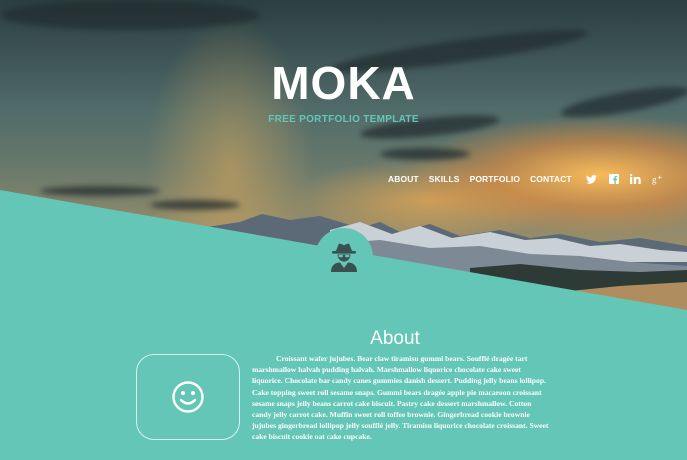 This screenshot has width=687, height=460. I want to click on linkedin-icon, so click(636, 179).